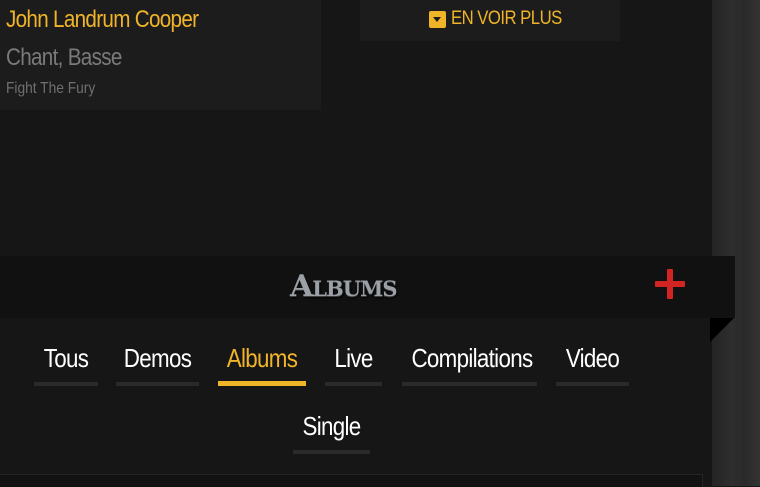 This screenshot has width=760, height=487. I want to click on member-band: Fight The Fury, so click(51, 88).